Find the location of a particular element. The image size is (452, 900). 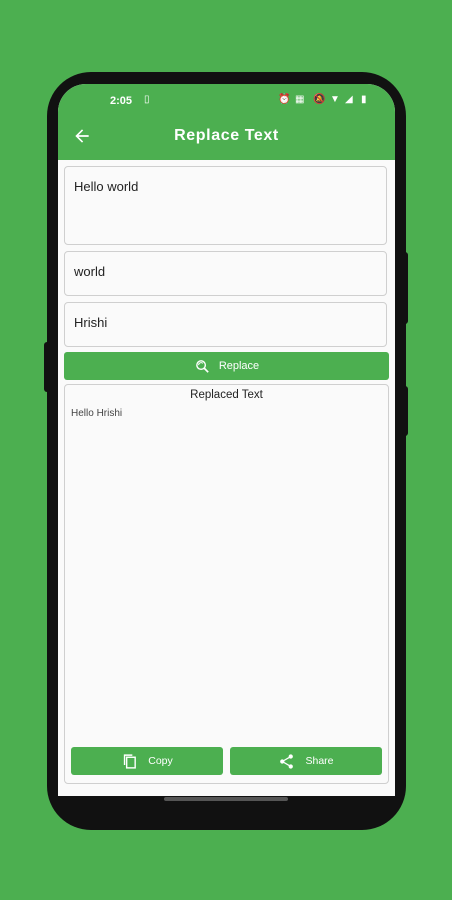

power-button is located at coordinates (47, 367).